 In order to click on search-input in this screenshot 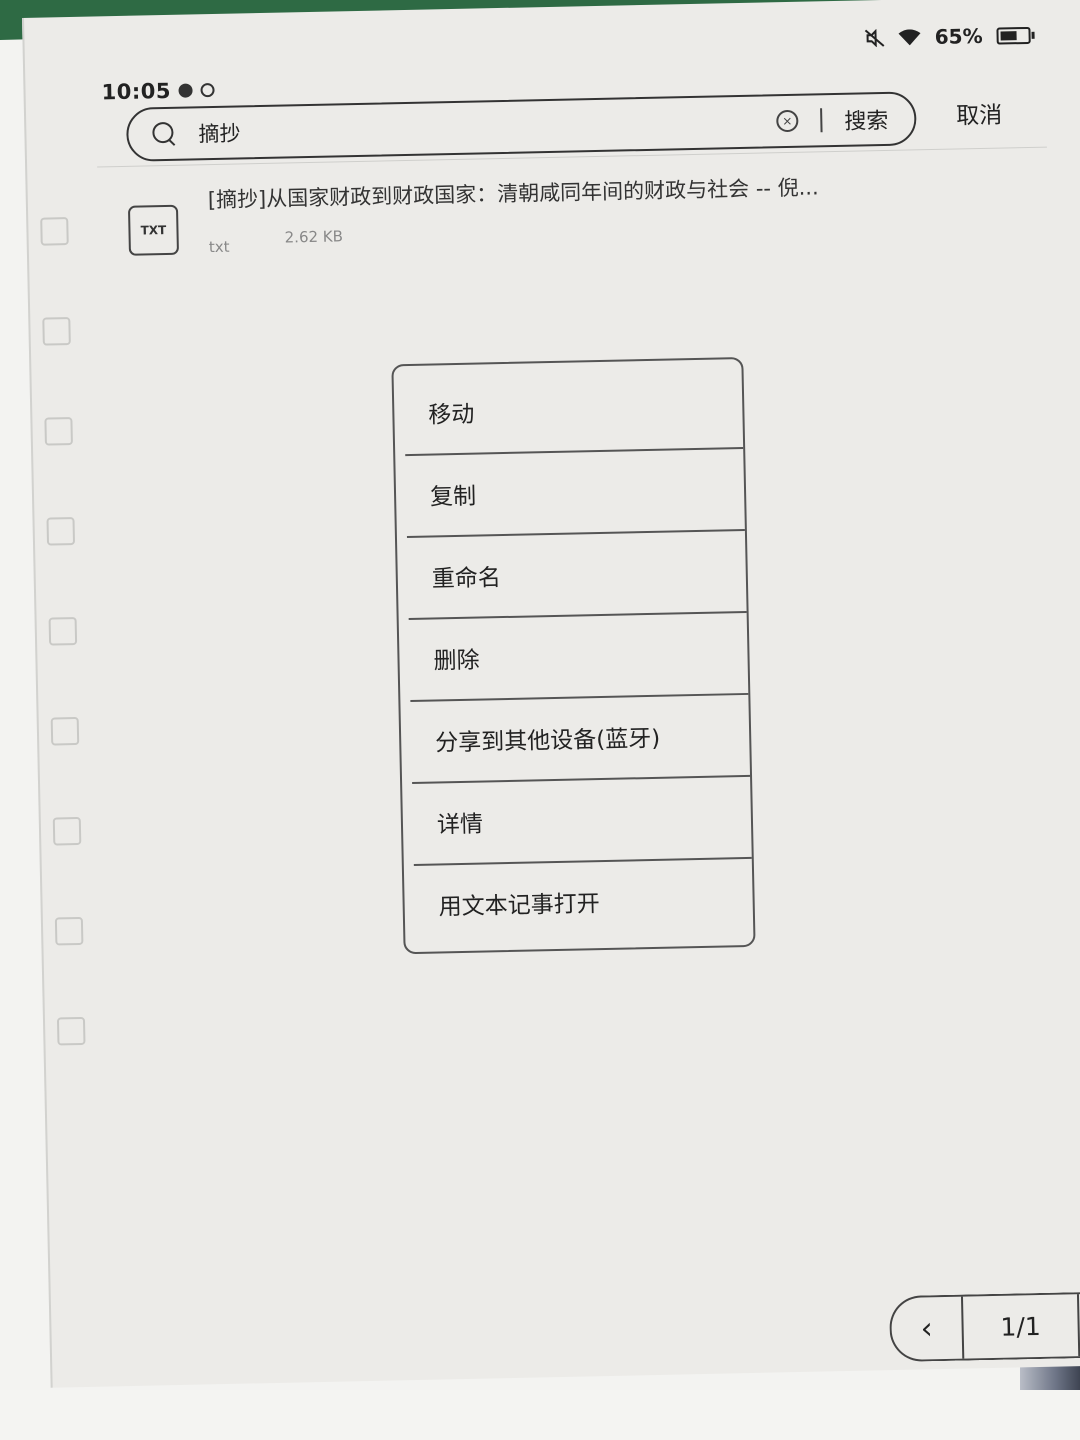, I will do `click(448, 128)`.